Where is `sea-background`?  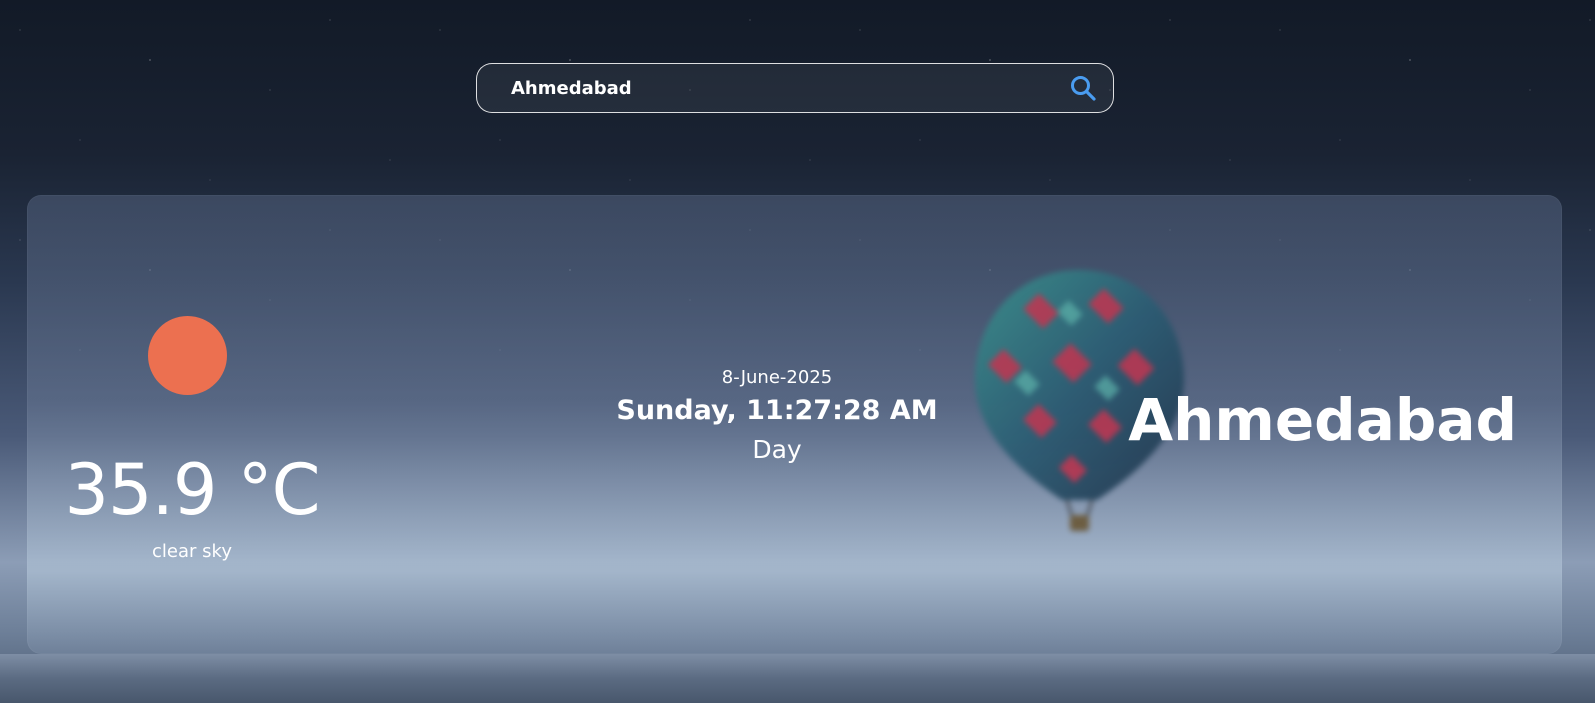
sea-background is located at coordinates (797, 678).